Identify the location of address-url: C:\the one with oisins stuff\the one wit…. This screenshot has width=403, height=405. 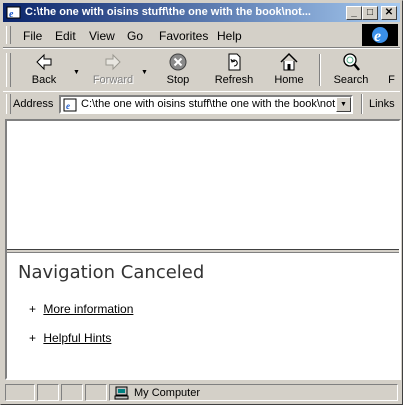
(208, 104).